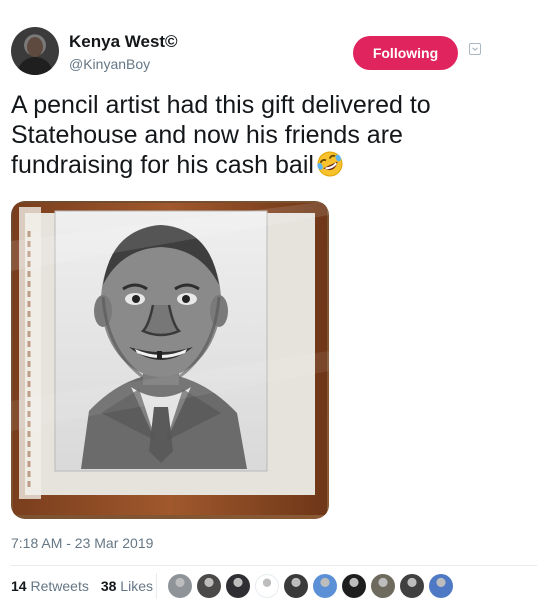 This screenshot has height=605, width=548. Describe the element at coordinates (274, 53) in the screenshot. I see `tweet-header: Kenya West© @KinyanBoy Following` at that location.